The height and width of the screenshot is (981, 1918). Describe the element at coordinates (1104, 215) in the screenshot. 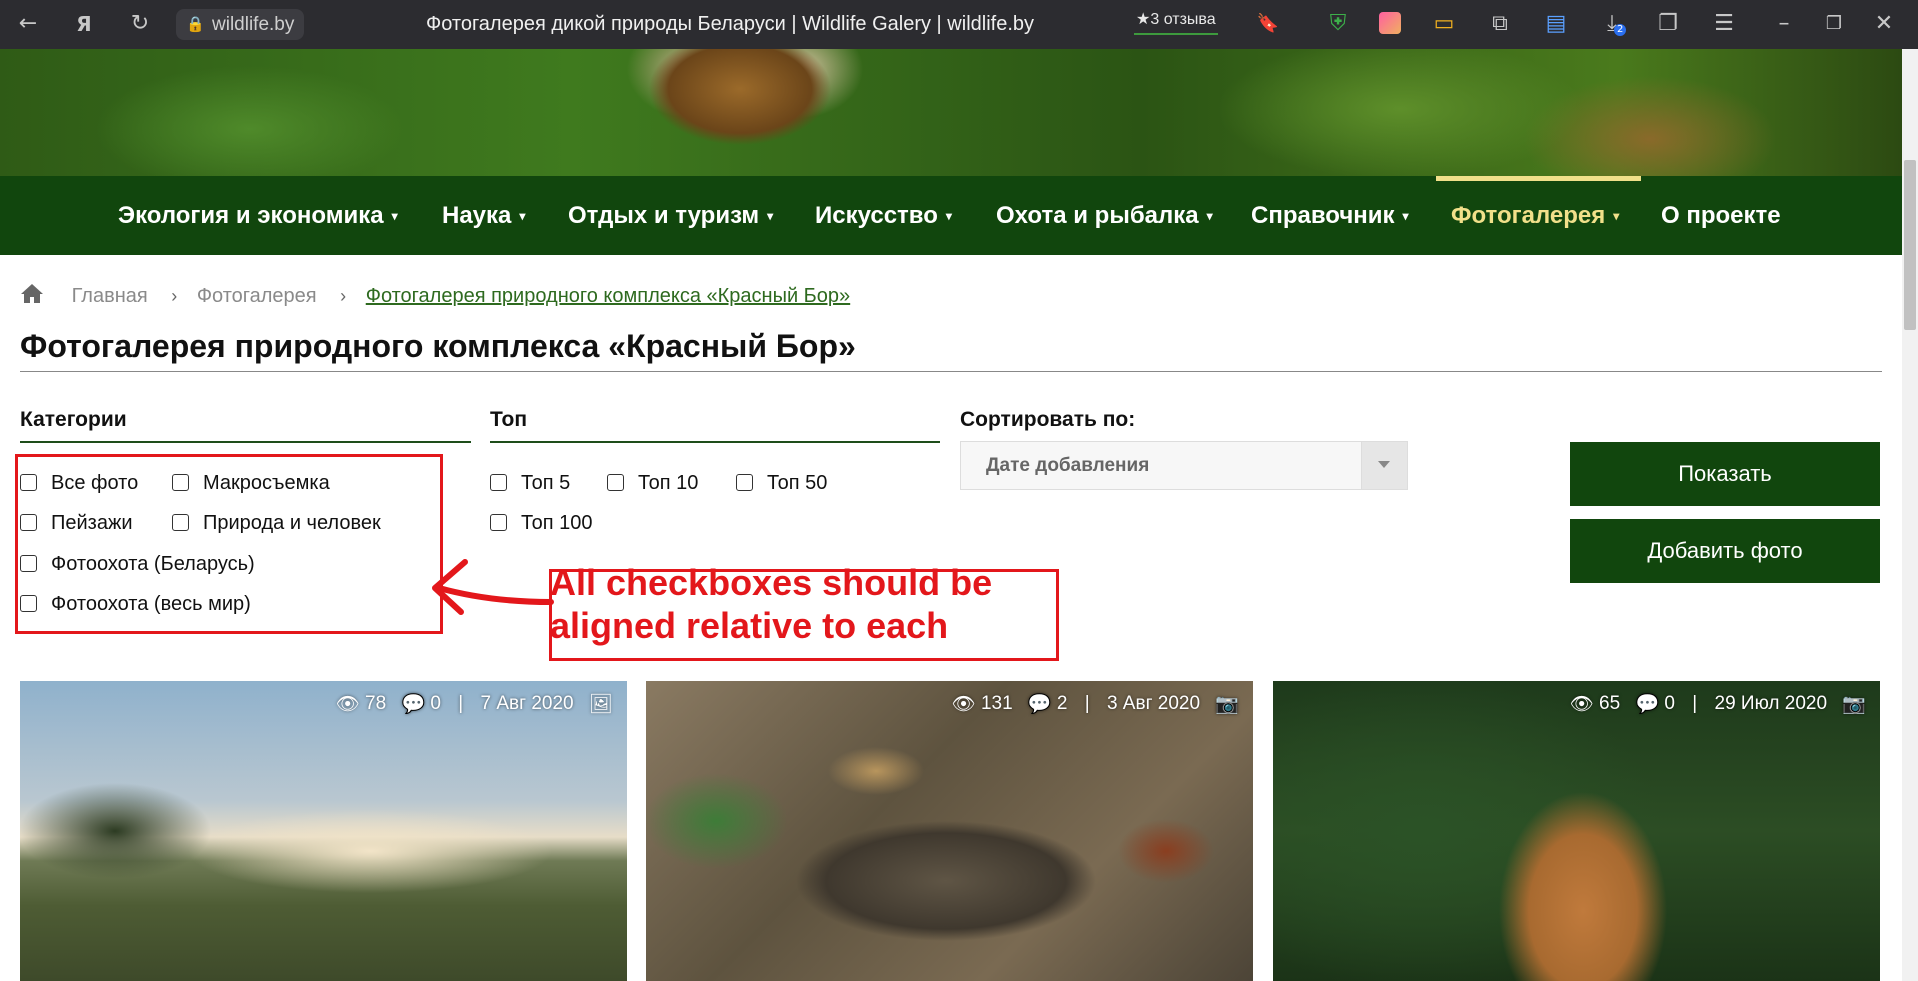

I see `nav-item-hunting: Охота и рыбалка ▾` at that location.